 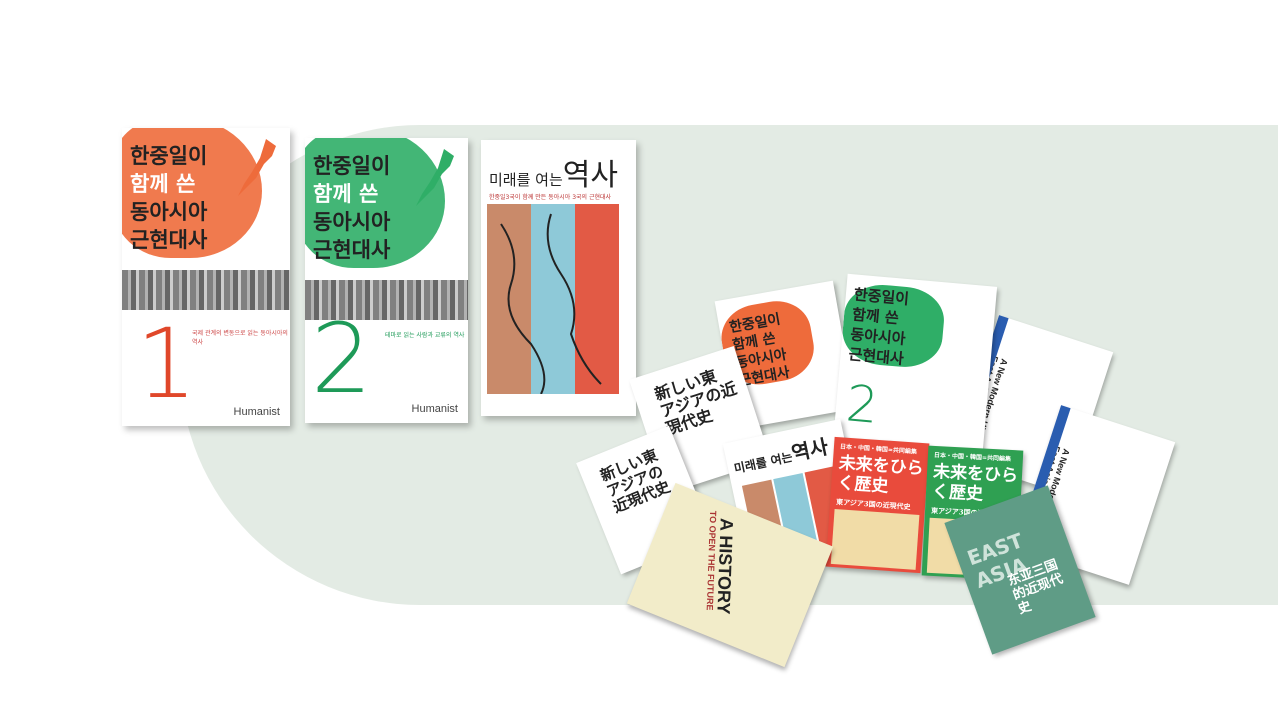 I want to click on book-subtitle: 테마로 읽는 사람과 교류의 역사, so click(x=425, y=335).